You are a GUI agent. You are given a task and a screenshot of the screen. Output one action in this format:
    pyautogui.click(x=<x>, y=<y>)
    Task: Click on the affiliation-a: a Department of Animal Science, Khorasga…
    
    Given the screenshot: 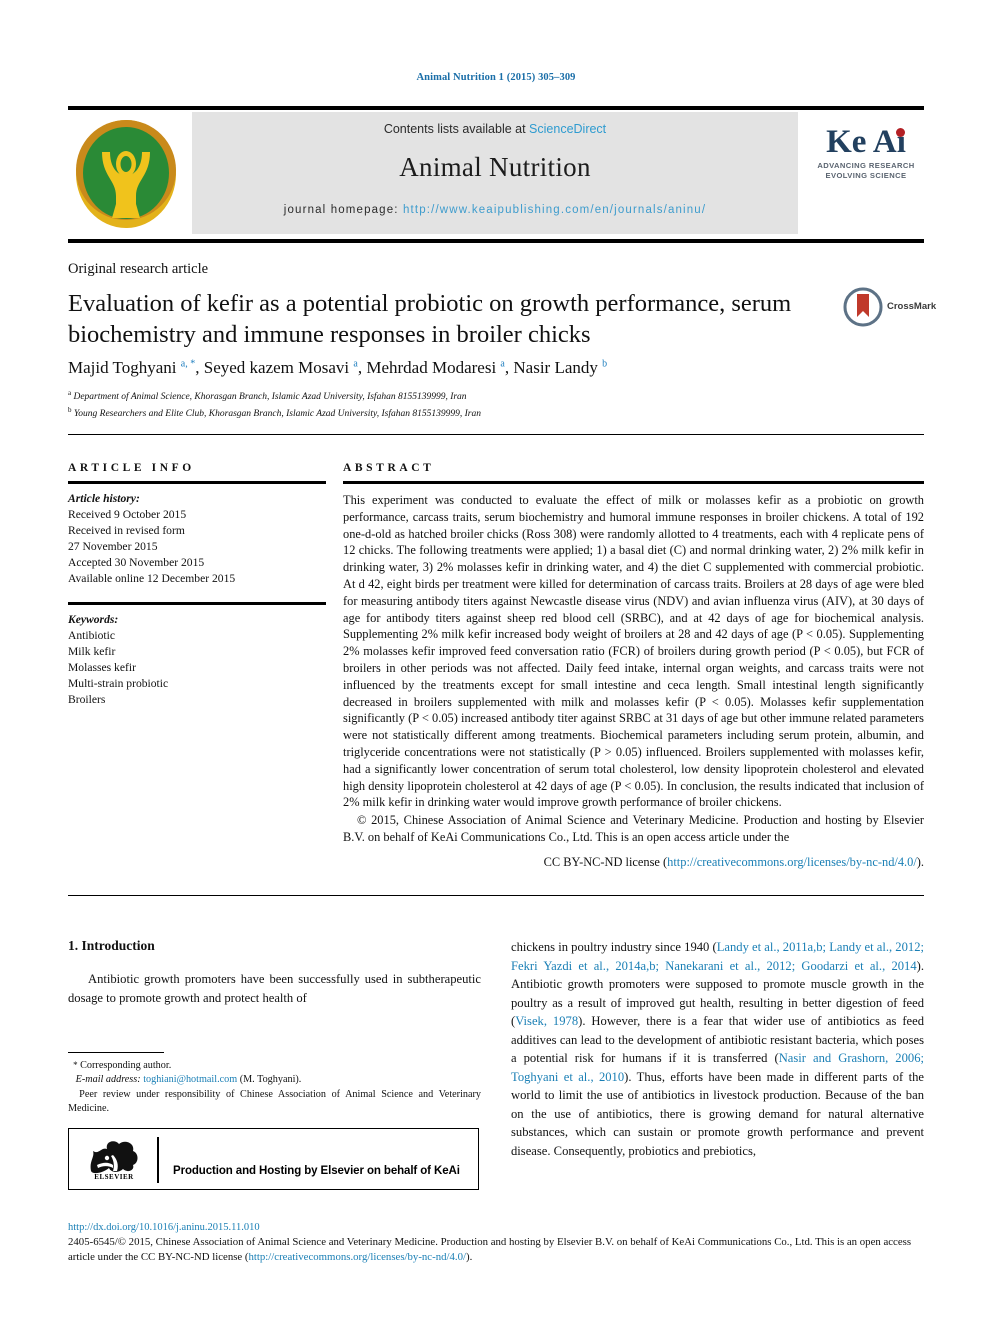 What is the action you would take?
    pyautogui.click(x=267, y=396)
    